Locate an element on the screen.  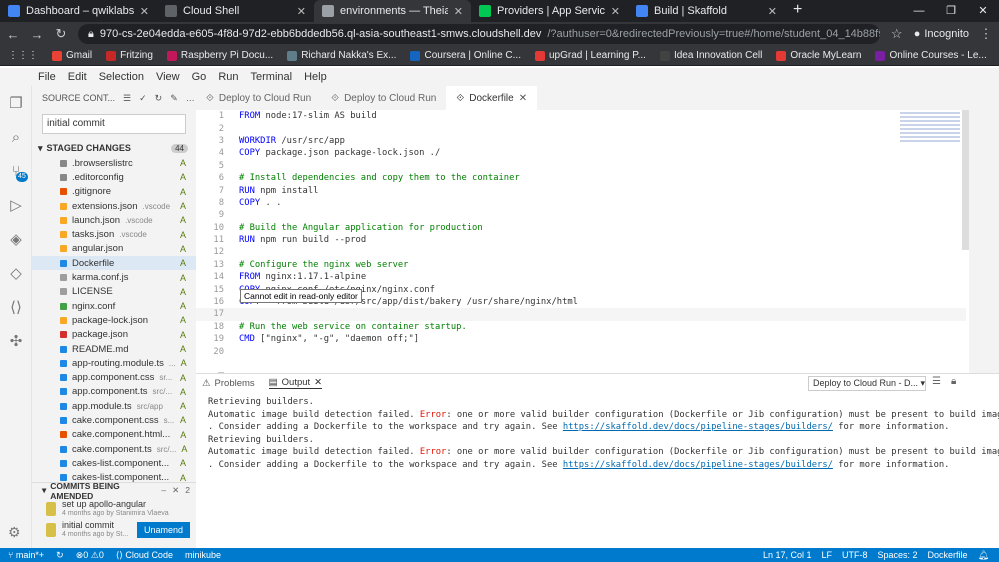
cursor-position: Ln 17, Col 1 is located at coordinates (787, 555).